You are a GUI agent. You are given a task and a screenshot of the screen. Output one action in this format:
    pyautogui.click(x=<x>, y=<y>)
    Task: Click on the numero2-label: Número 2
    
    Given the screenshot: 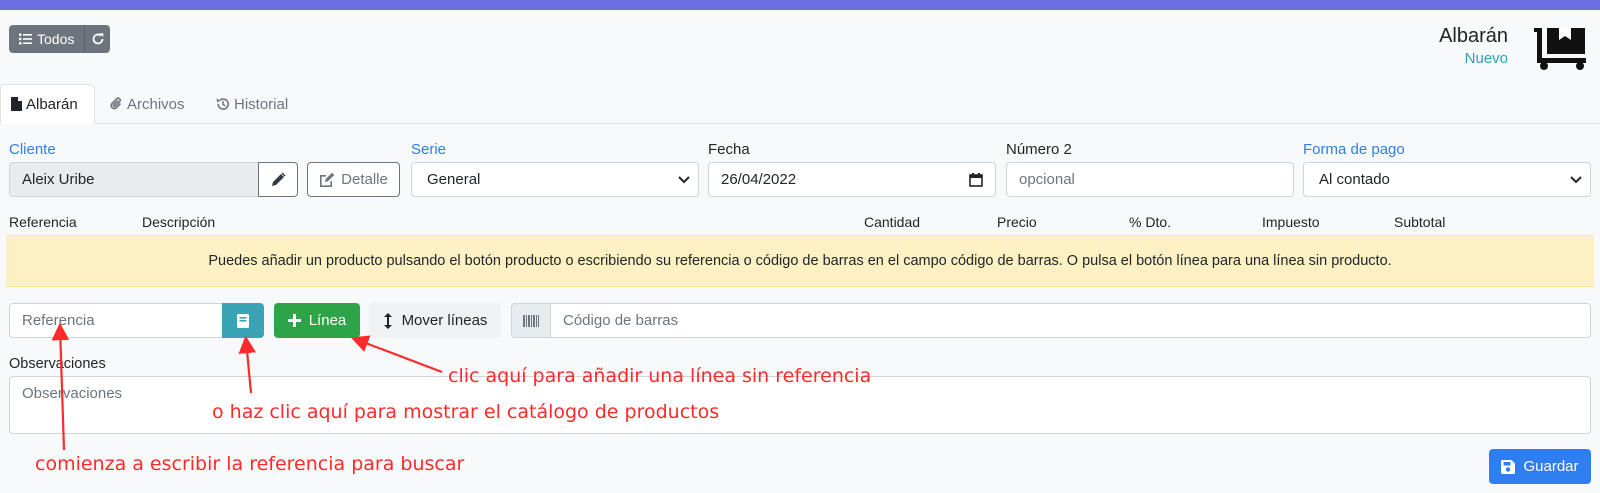 What is the action you would take?
    pyautogui.click(x=1039, y=149)
    